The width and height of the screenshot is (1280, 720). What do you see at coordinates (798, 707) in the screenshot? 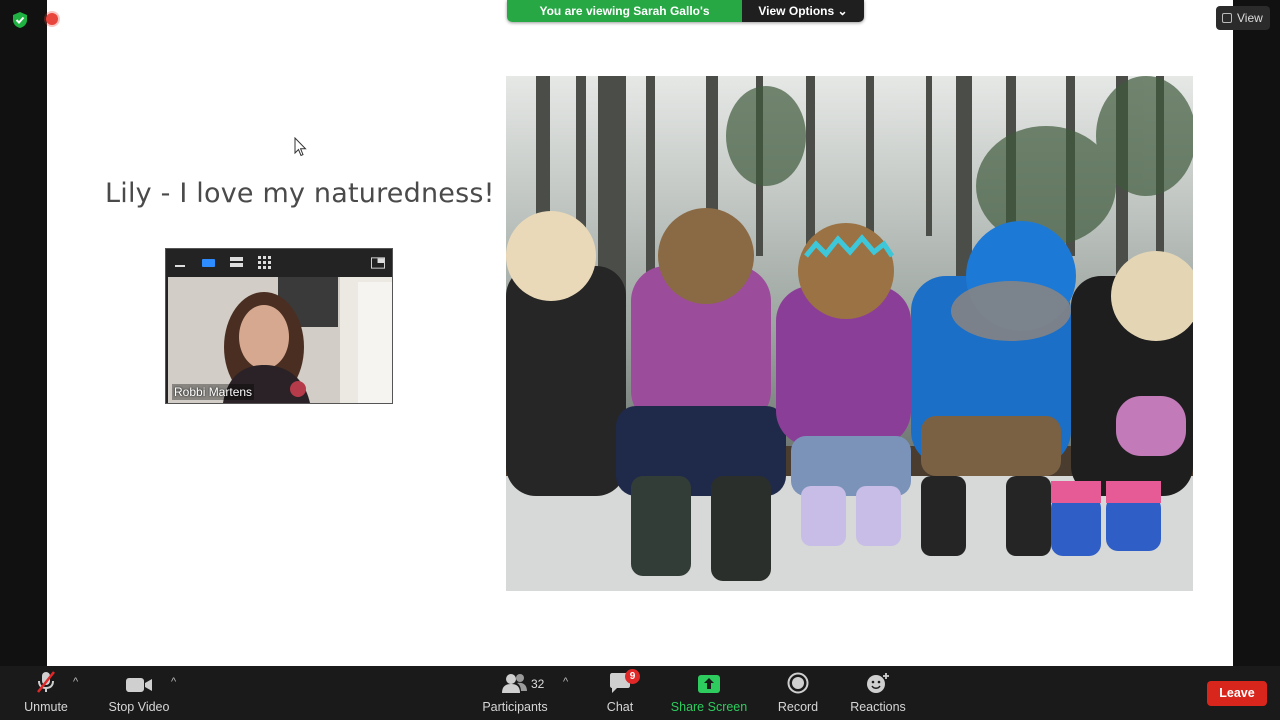
I see `record-label: Record` at bounding box center [798, 707].